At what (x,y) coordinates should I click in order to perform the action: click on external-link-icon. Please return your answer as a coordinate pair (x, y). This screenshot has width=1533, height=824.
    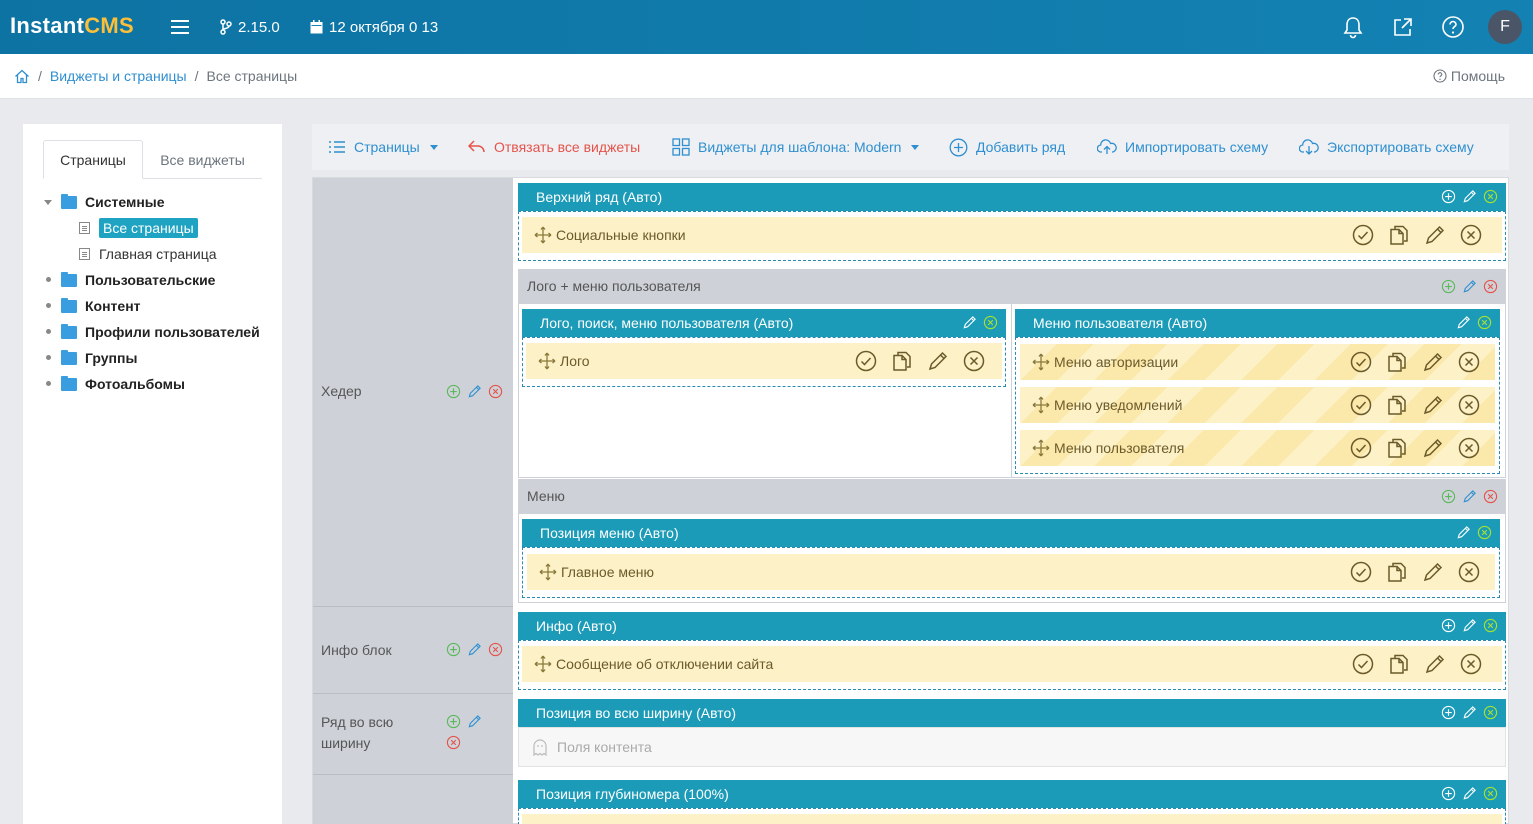
    Looking at the image, I should click on (1403, 27).